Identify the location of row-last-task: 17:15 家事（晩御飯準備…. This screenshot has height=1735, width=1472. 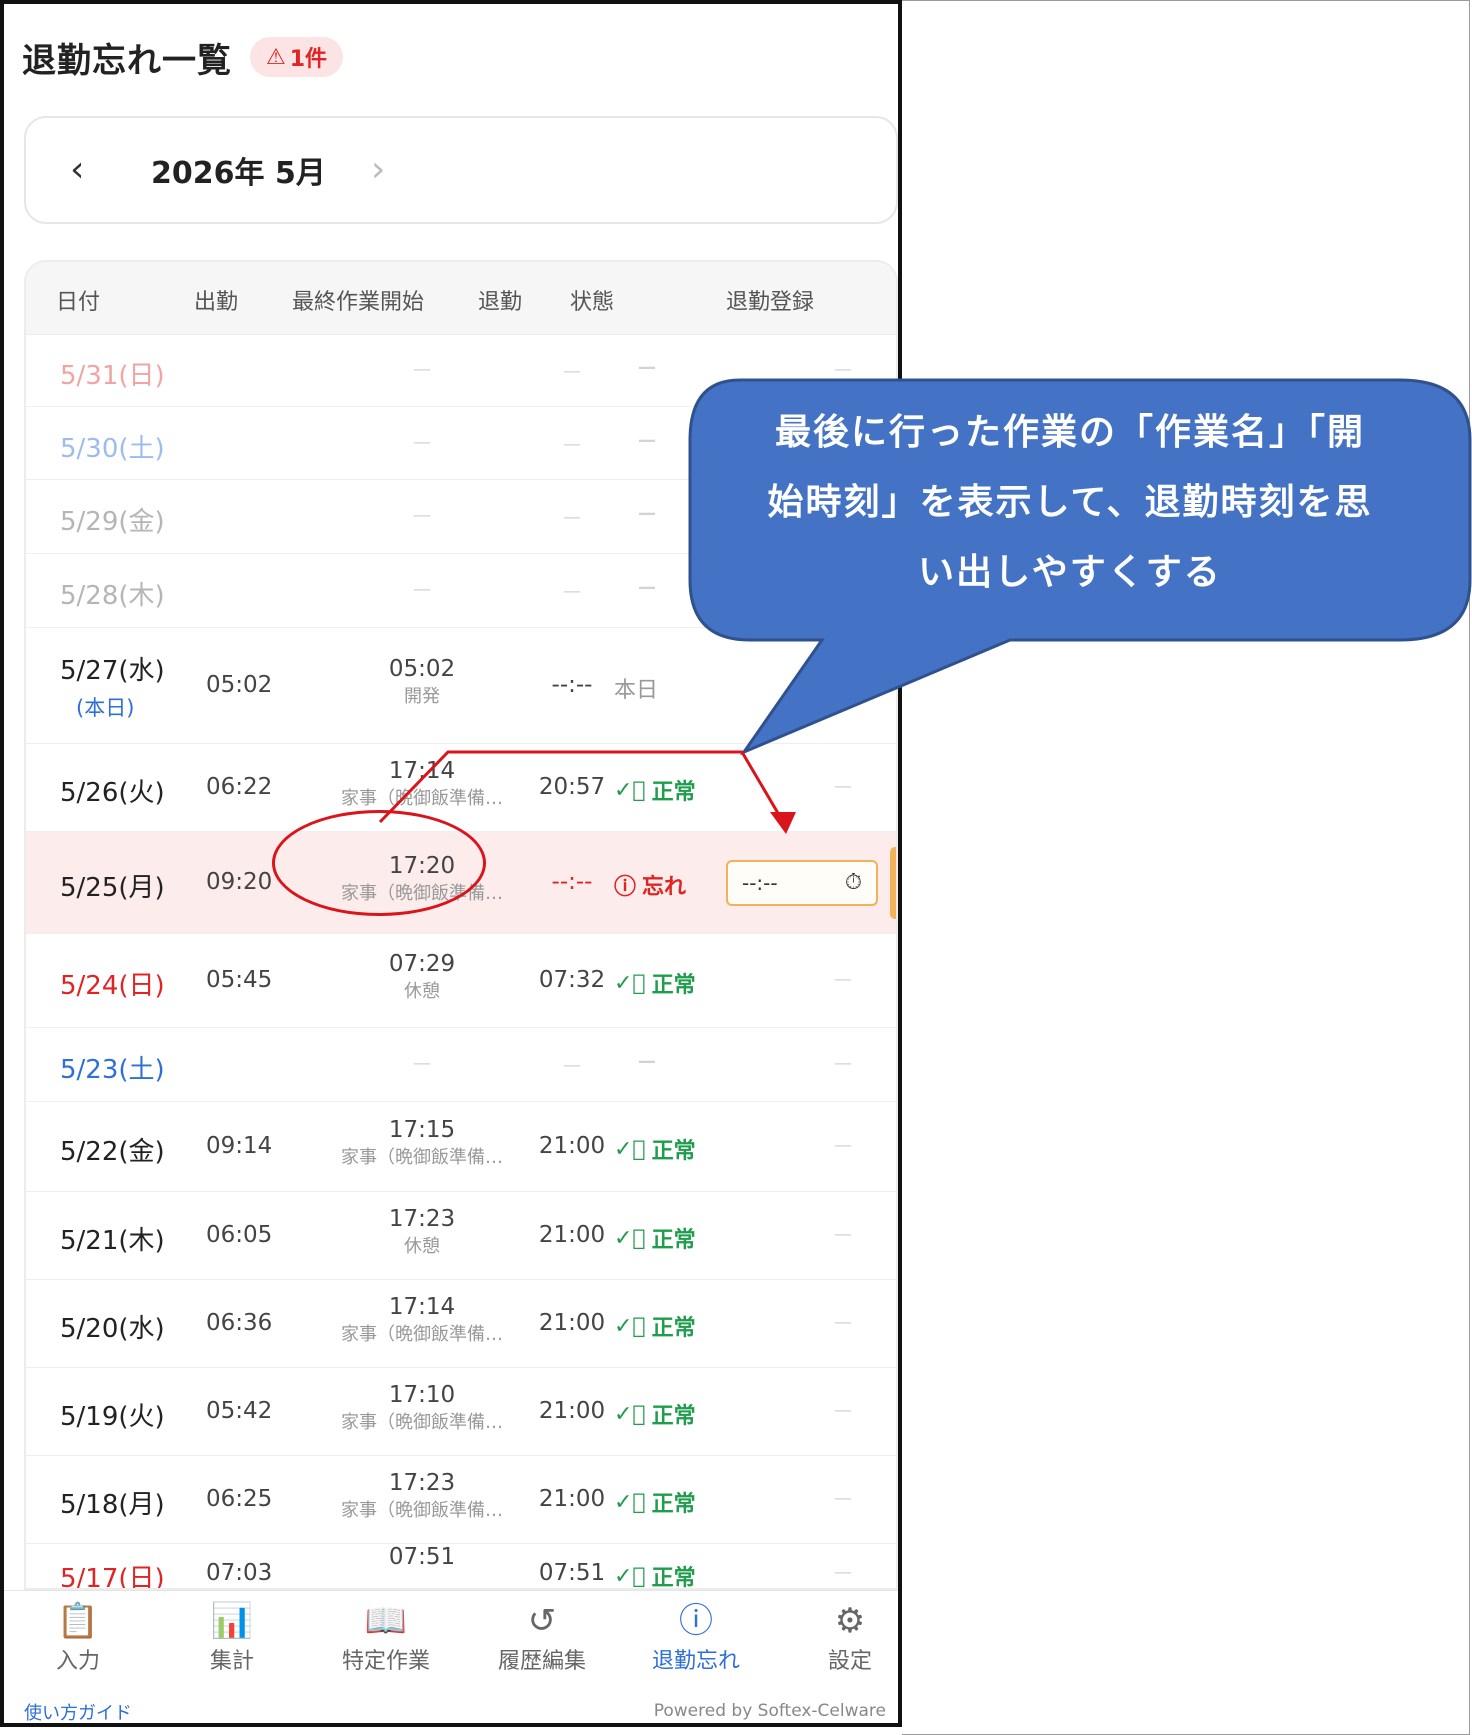
(422, 1143).